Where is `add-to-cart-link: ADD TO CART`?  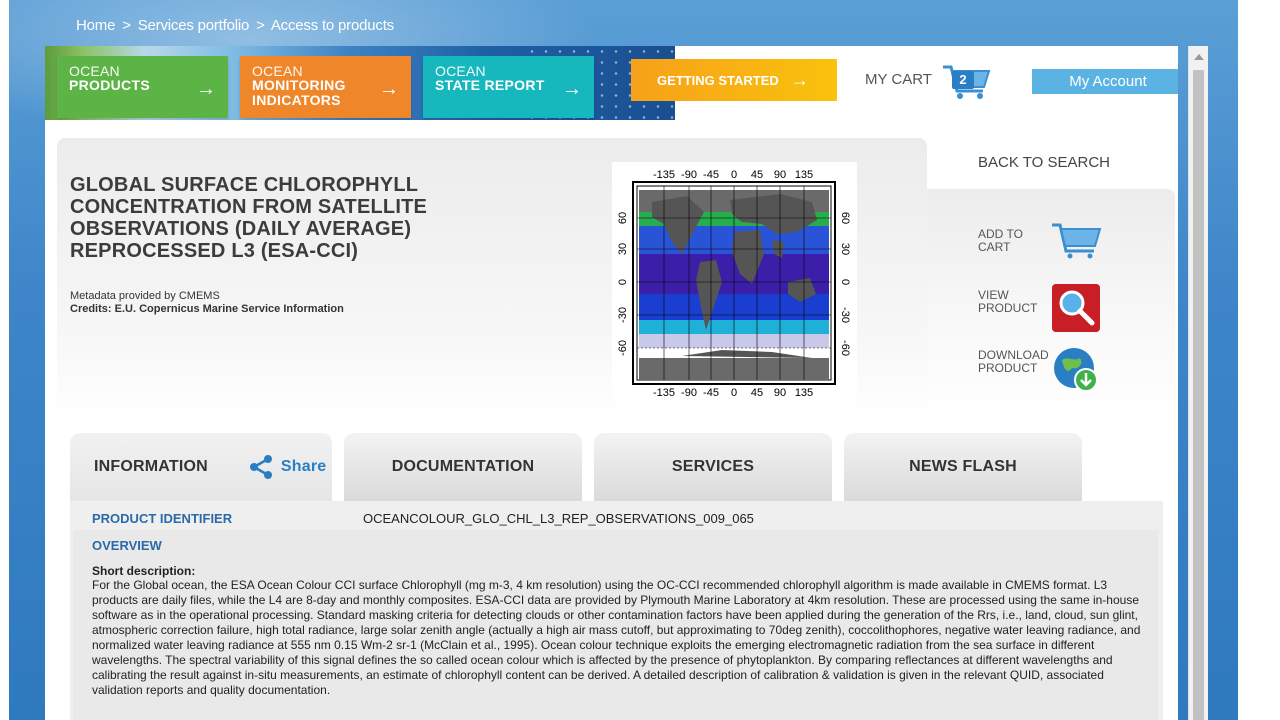 add-to-cart-link: ADD TO CART is located at coordinates (1000, 241).